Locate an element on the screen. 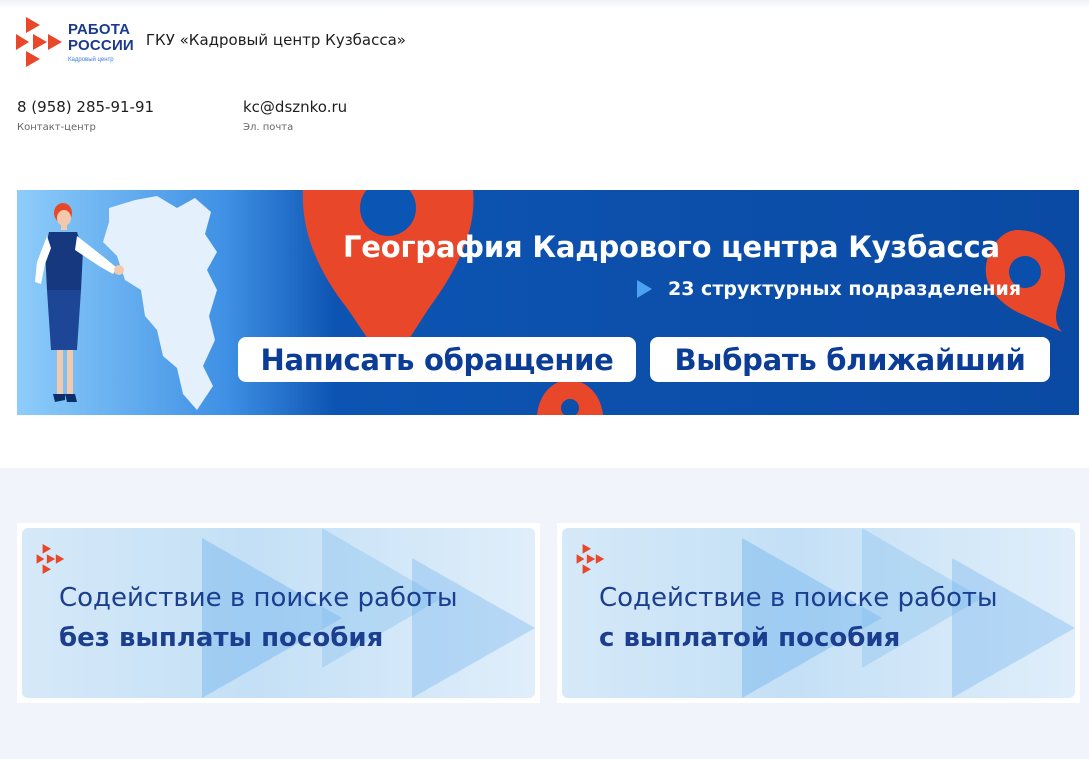 This screenshot has width=1089, height=759. phone-caption: Контакт-центр is located at coordinates (56, 127).